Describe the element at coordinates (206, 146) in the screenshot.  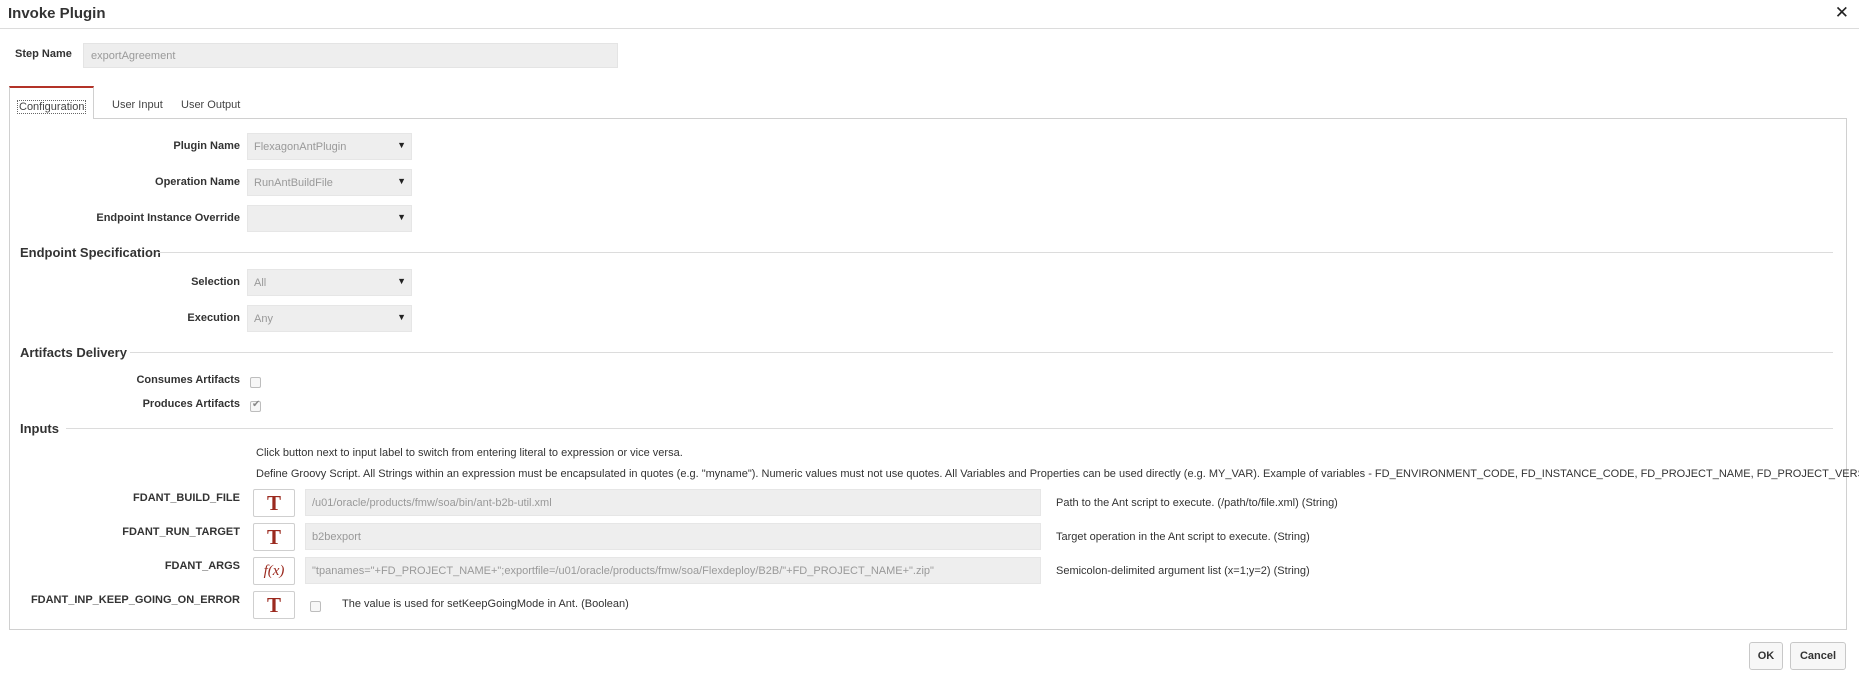
I see `plugin-name-label: Plugin Name` at that location.